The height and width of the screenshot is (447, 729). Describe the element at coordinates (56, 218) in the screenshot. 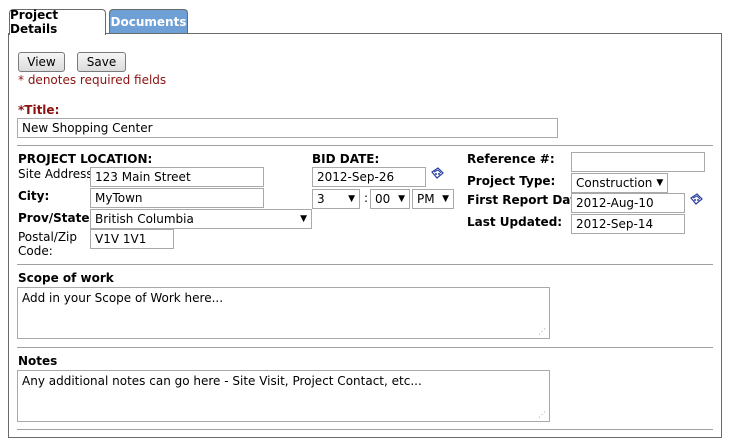

I see `prov-state-label: Prov/State:` at that location.